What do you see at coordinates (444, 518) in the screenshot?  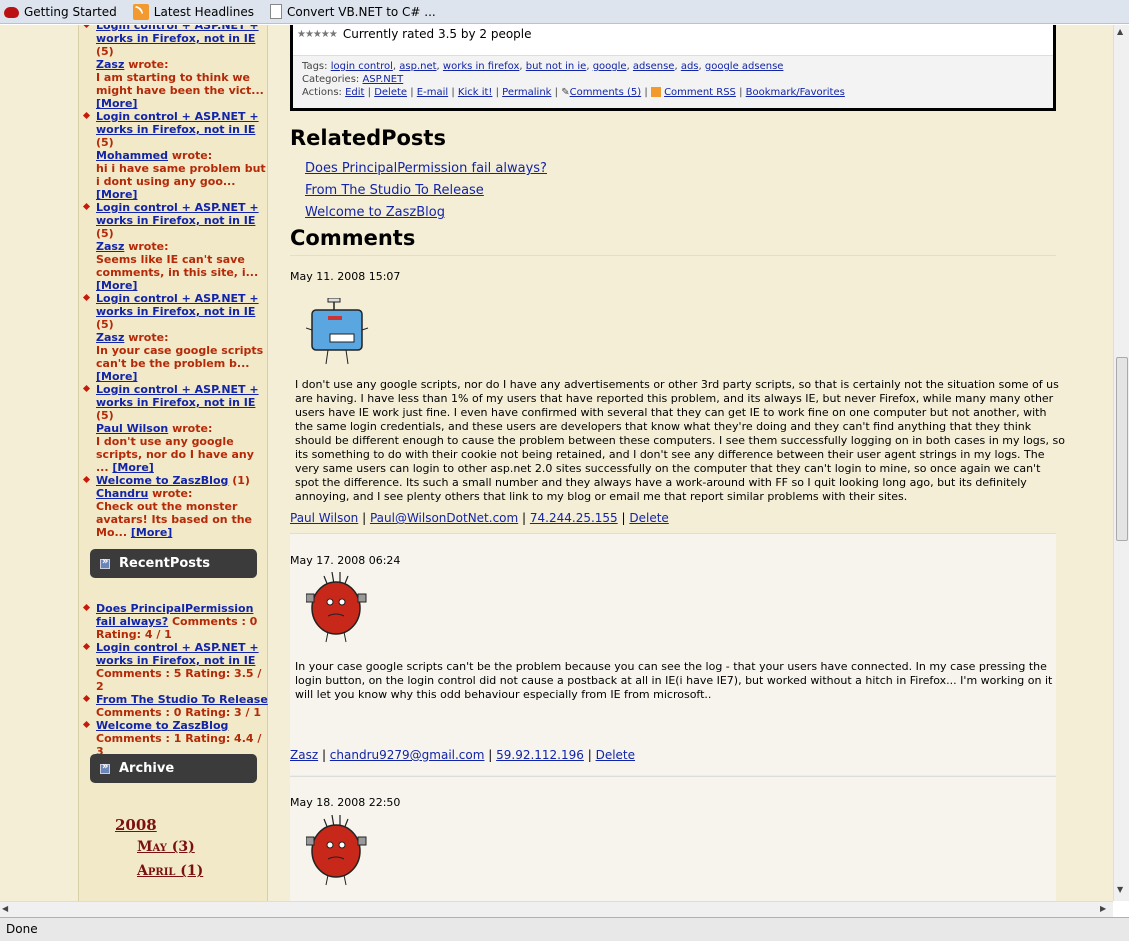 I see `comment-email-link: Paul@WilsonDotNet.com` at bounding box center [444, 518].